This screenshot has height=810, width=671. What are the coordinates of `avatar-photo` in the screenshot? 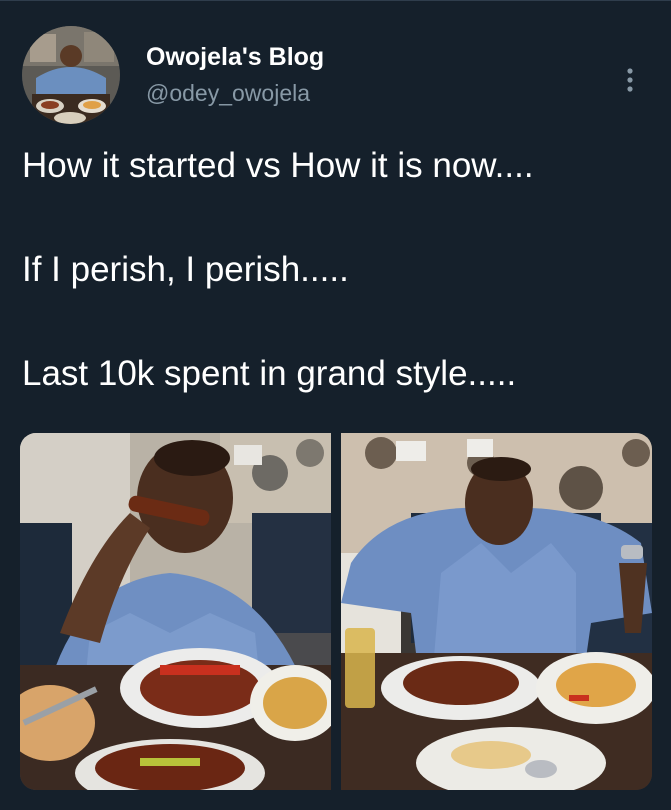 It's located at (71, 75).